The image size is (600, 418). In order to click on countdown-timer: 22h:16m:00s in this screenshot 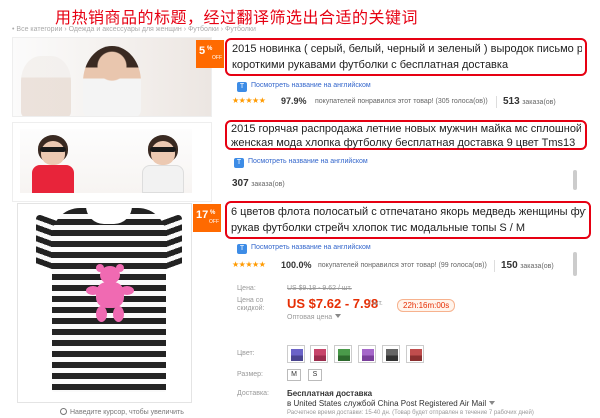, I will do `click(426, 305)`.